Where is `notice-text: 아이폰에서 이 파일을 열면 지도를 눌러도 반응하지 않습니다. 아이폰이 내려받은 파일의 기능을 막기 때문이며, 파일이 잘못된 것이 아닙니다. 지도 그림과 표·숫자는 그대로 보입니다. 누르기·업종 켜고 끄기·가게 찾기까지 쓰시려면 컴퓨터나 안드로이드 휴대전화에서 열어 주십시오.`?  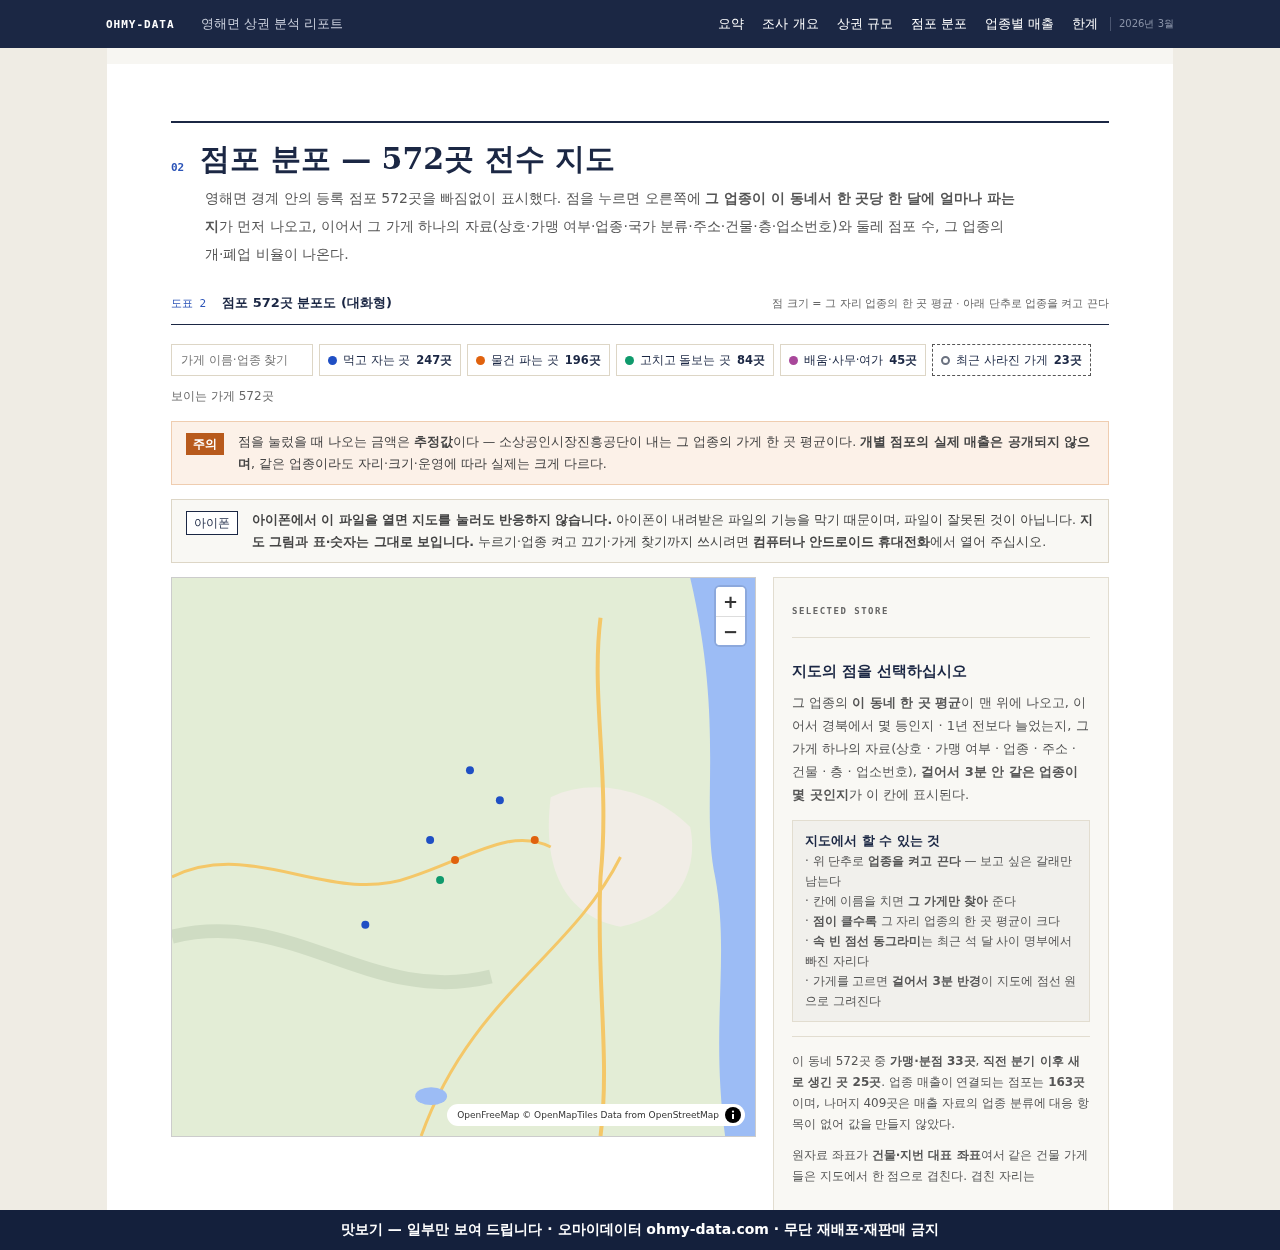
notice-text: 아이폰에서 이 파일을 열면 지도를 눌러도 반응하지 않습니다. 아이폰이 내려받은 파일의 기능을 막기 때문이며, 파일이 잘못된 것이 아닙니다. 지도 그림과 표·숫자는 그대로 보입니다. 누르기·업종 켜고 끄기·가게 찾기까지 쓰시려면 컴퓨터나 안드로이드 휴대전화에서 열어 주십시오. is located at coordinates (673, 531).